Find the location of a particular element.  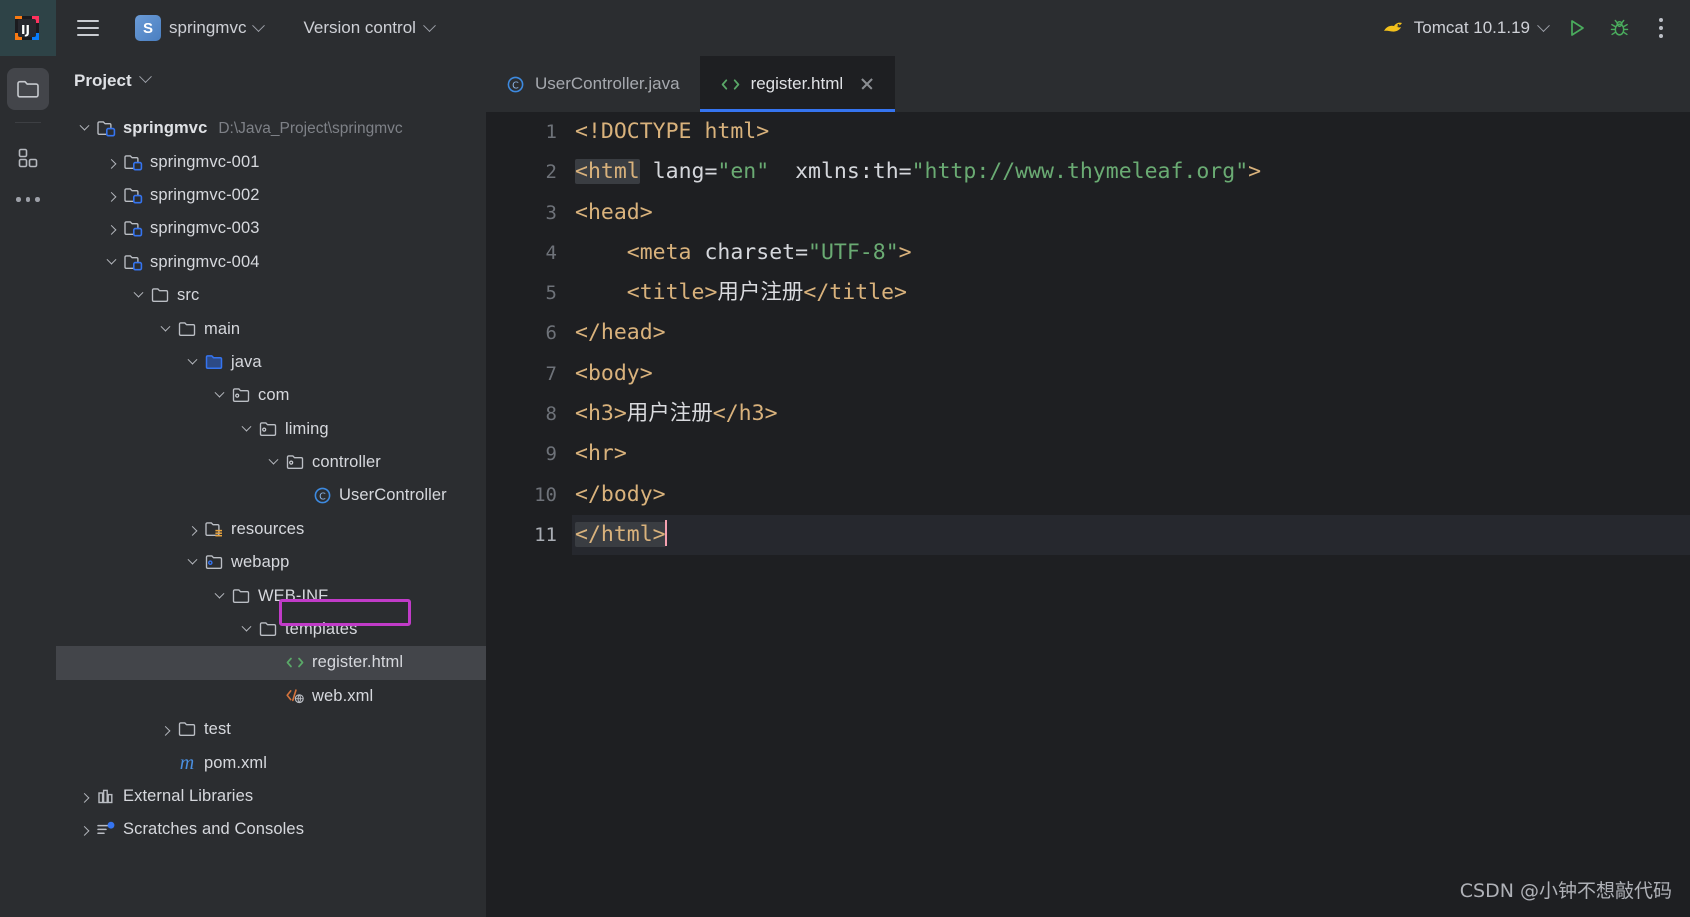

more-options-button is located at coordinates (1661, 28).